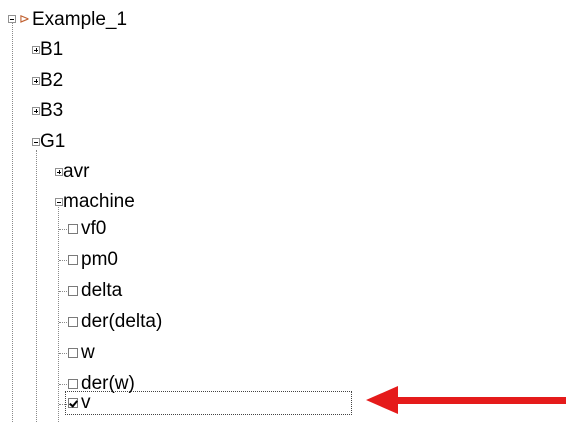 The height and width of the screenshot is (422, 568). Describe the element at coordinates (36, 81) in the screenshot. I see `expand-toggle-b2` at that location.